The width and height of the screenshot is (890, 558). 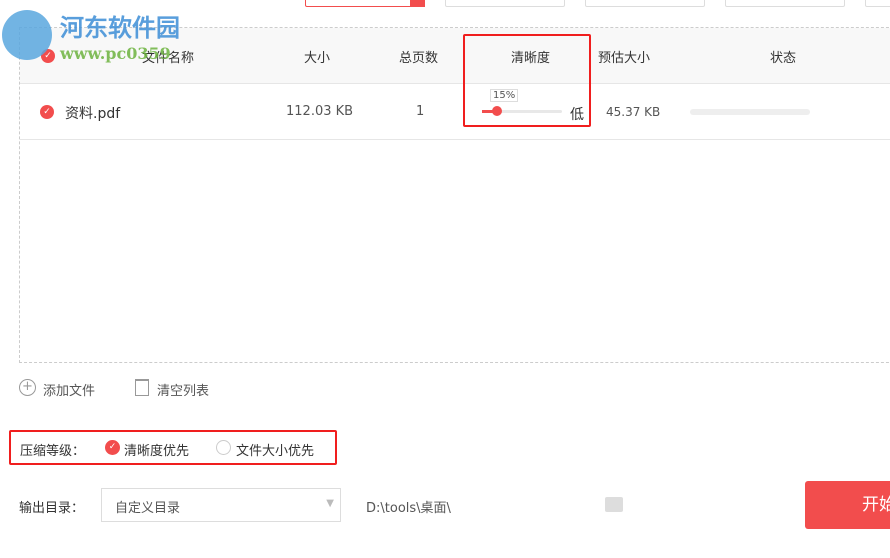 What do you see at coordinates (183, 389) in the screenshot?
I see `clear-list-button: 清空列表` at bounding box center [183, 389].